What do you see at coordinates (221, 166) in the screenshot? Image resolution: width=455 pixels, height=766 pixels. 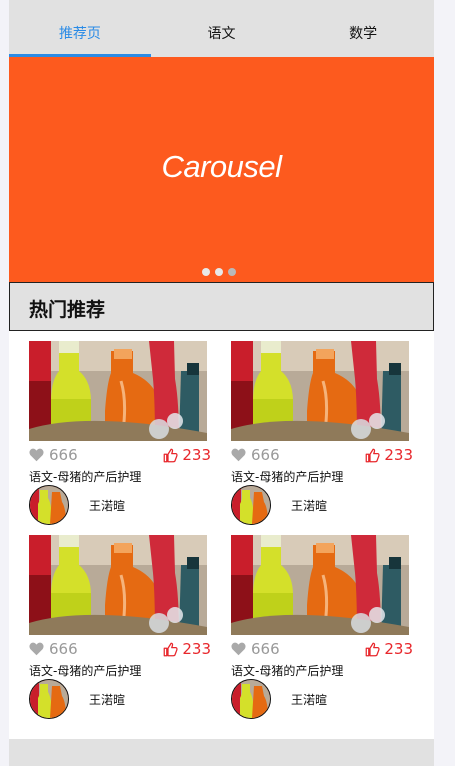 I see `carousel-label: Carousel` at bounding box center [221, 166].